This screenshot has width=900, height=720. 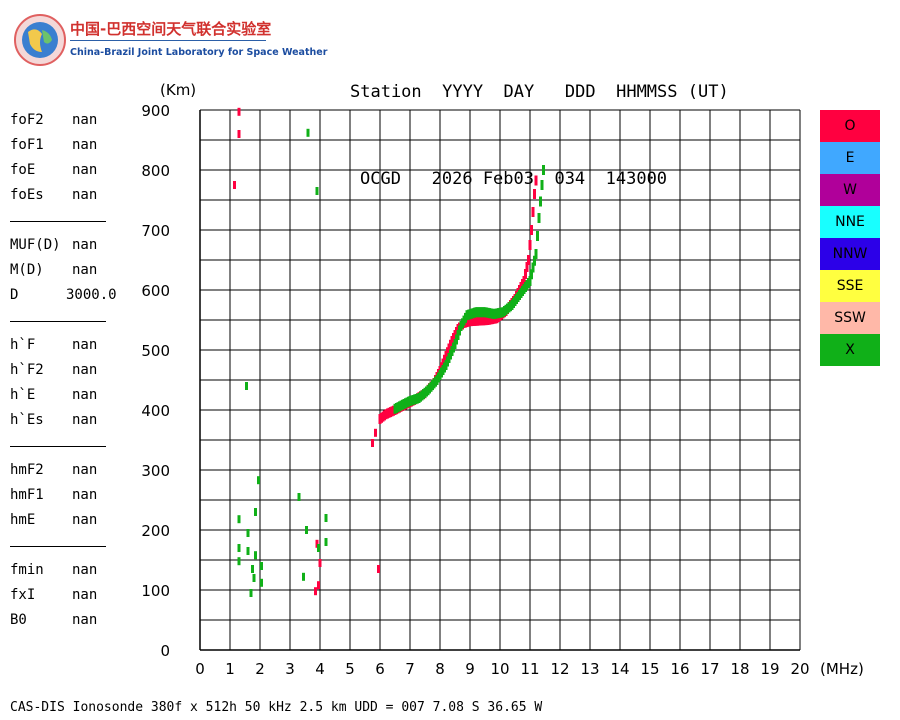 What do you see at coordinates (165, 651) in the screenshot?
I see `y-tick-label: 0` at bounding box center [165, 651].